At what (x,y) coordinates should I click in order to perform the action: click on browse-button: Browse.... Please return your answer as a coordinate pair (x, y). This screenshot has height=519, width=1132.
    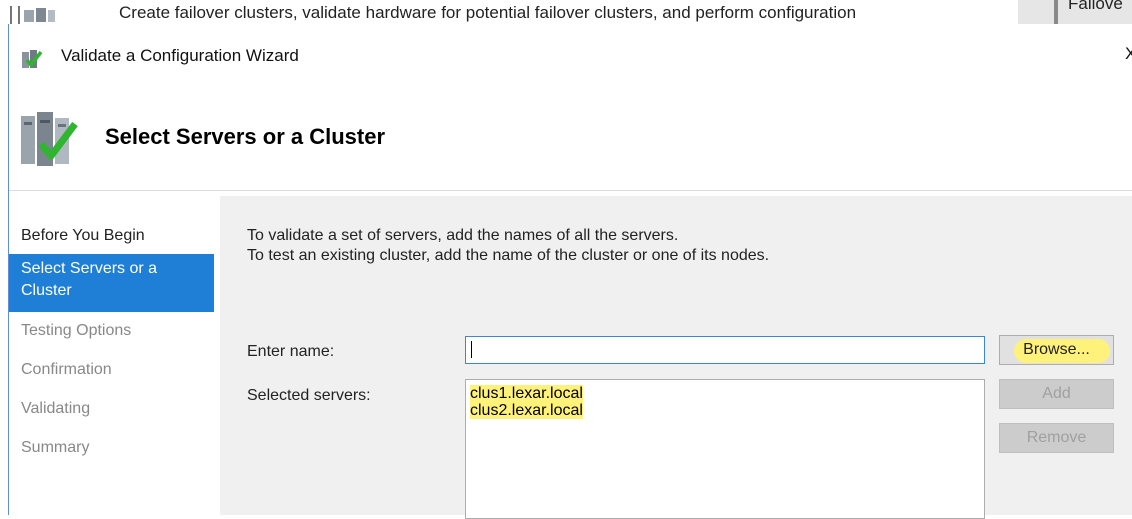
    Looking at the image, I should click on (1056, 350).